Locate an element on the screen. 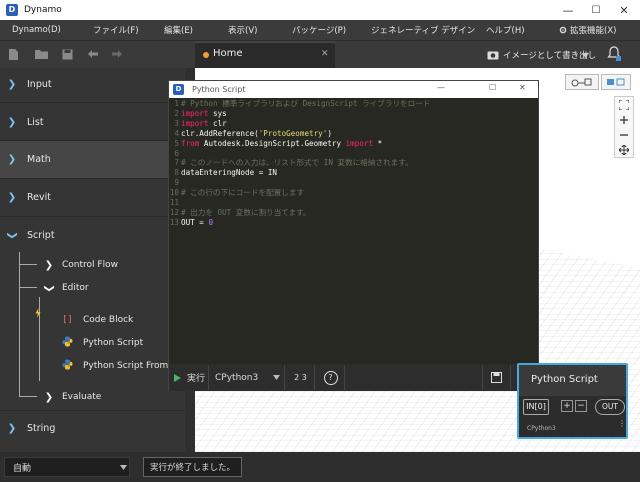 This screenshot has height=482, width=640. library-category-list-label: List is located at coordinates (35, 122).